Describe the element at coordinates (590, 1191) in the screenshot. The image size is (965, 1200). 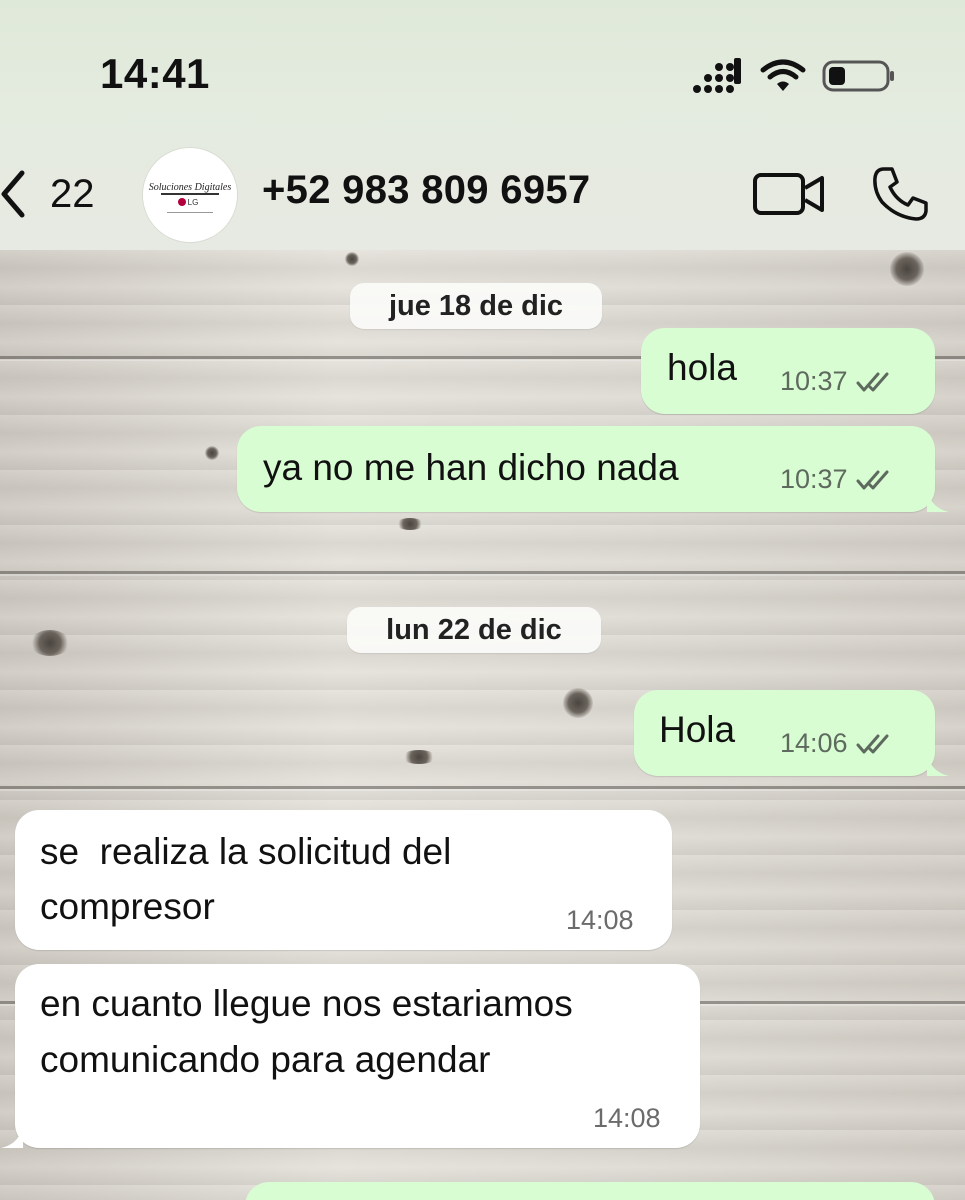
I see `outgoing-message-bubble-partial` at that location.